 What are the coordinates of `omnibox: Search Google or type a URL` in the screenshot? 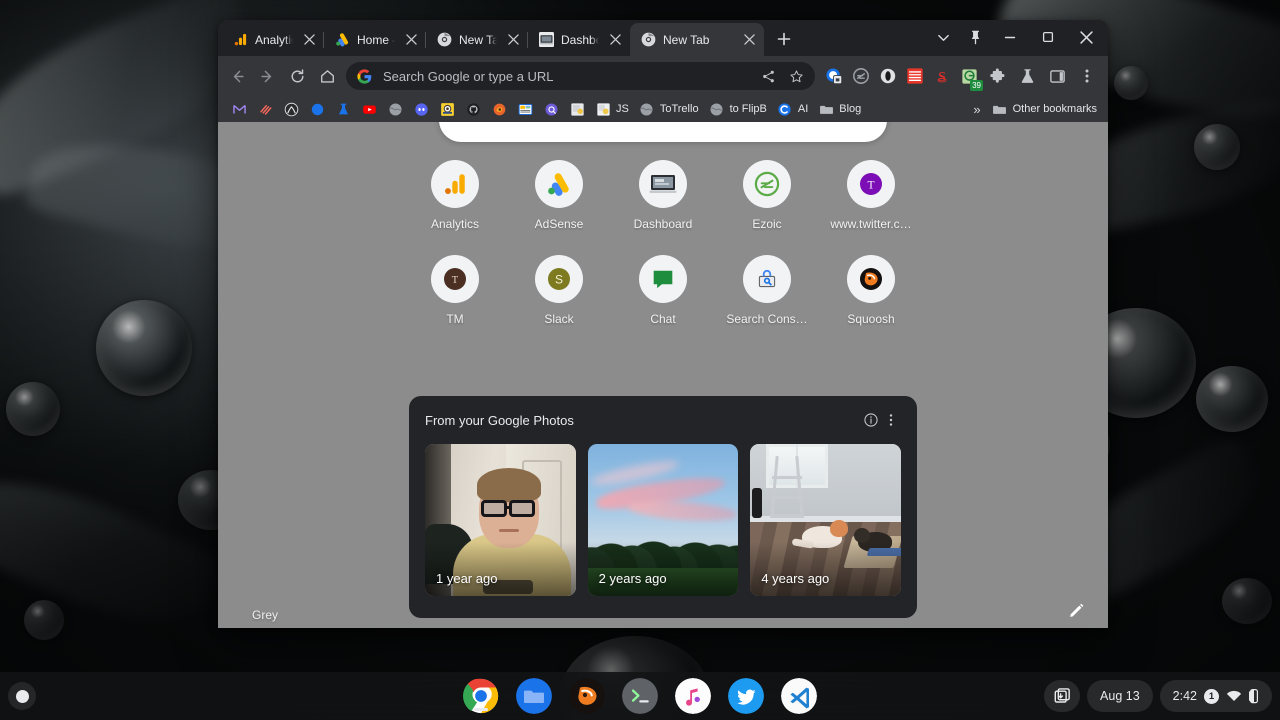 It's located at (580, 76).